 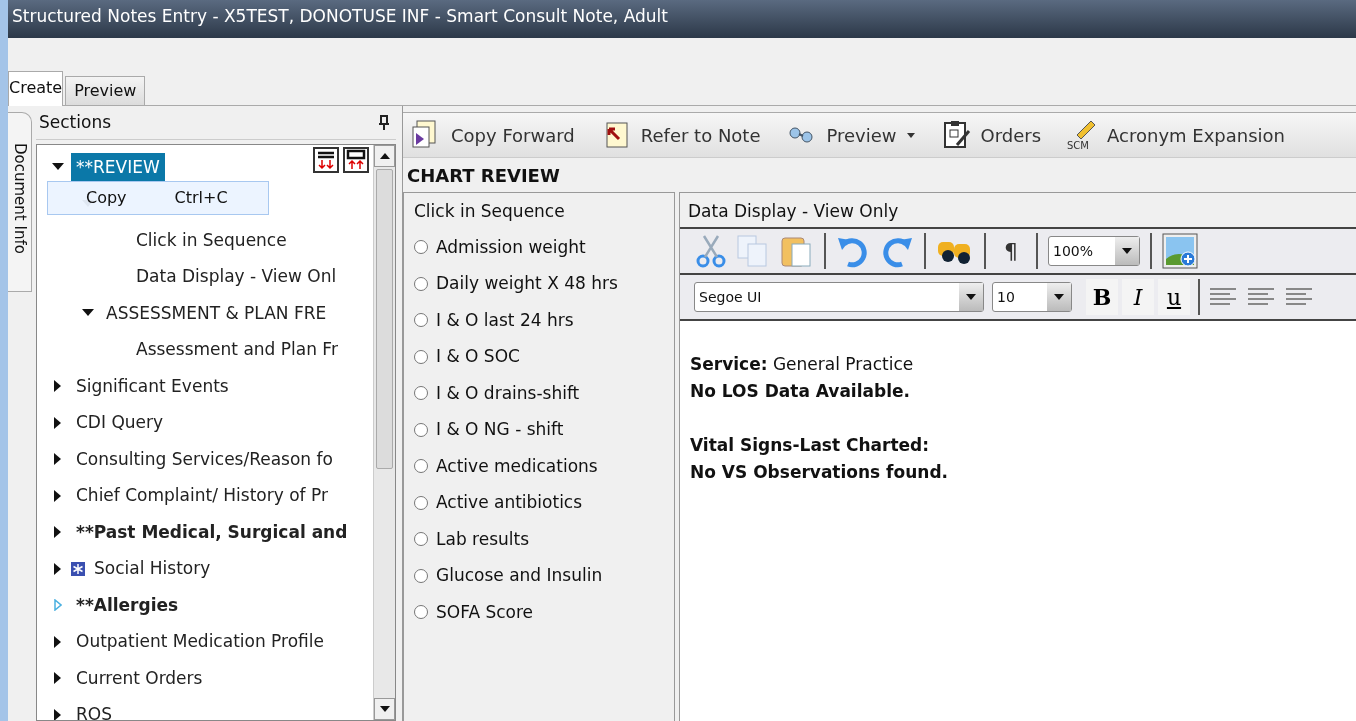 I want to click on radio-label: Daily weight X 48 hrs, so click(x=527, y=283).